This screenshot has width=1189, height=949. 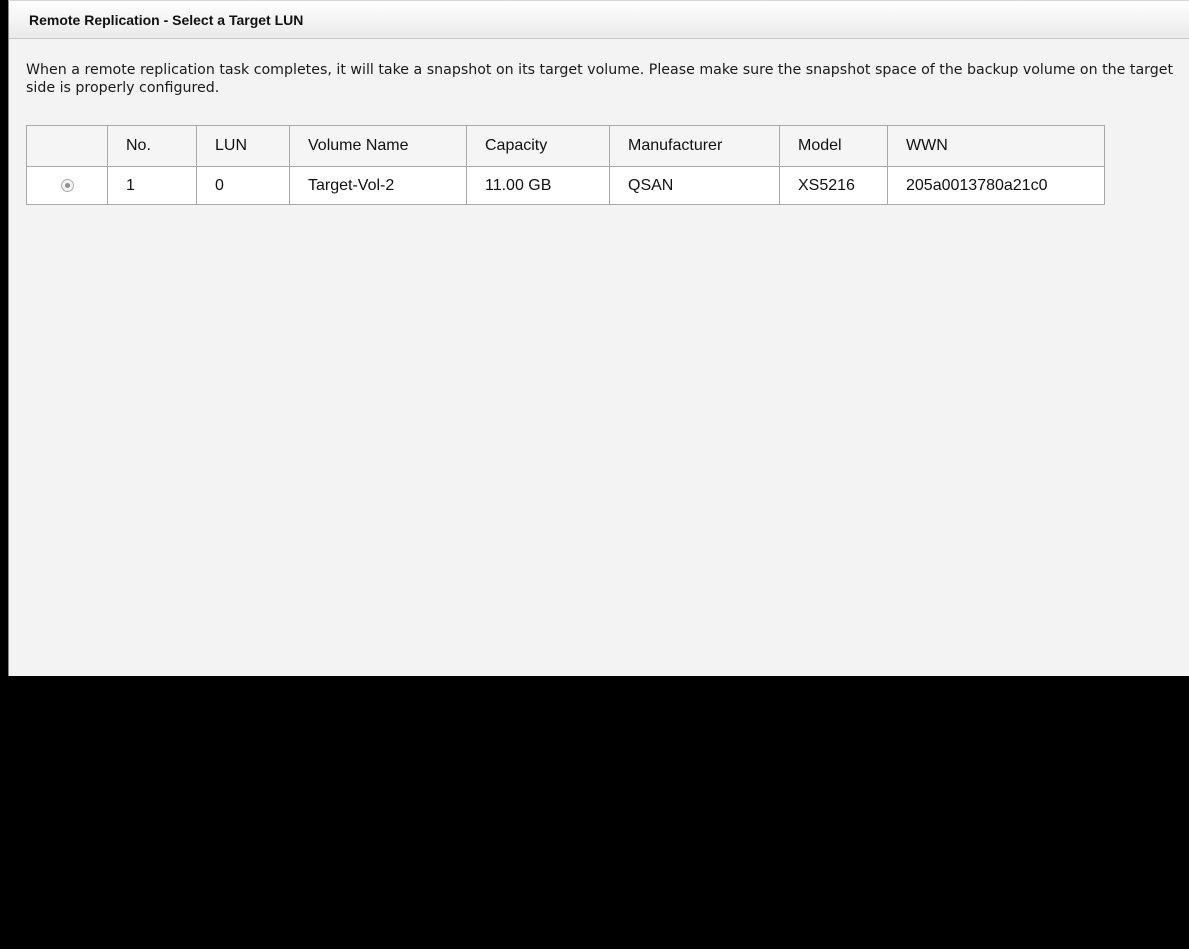 What do you see at coordinates (538, 185) in the screenshot?
I see `cell-capacity: 11.00 GB` at bounding box center [538, 185].